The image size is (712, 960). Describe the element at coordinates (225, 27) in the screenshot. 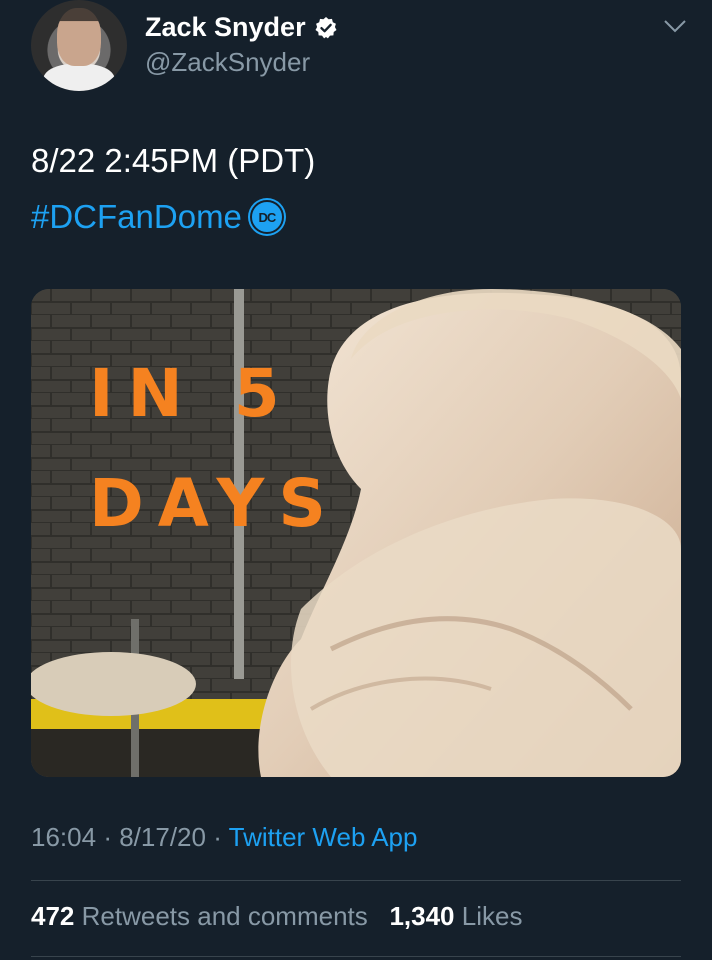

I see `author-name: Zack Snyder` at that location.